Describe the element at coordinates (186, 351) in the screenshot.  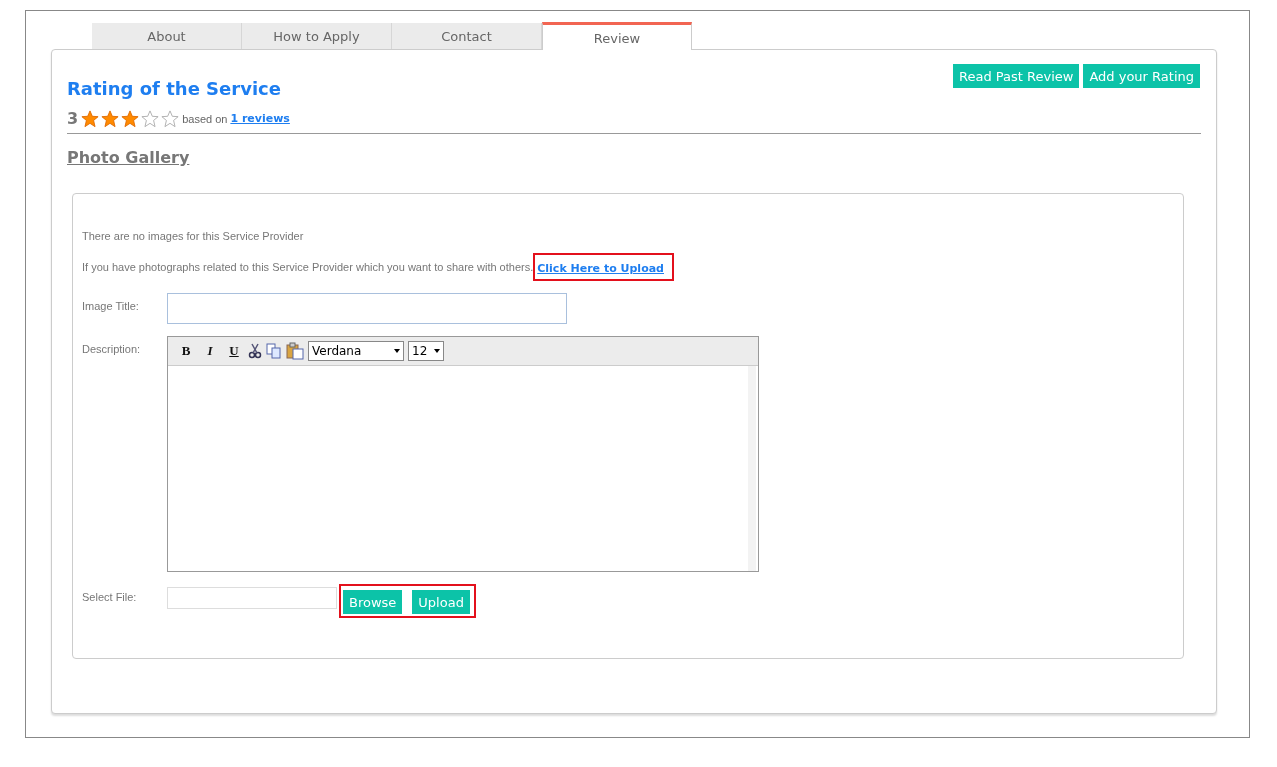
I see `bold-button: B` at that location.